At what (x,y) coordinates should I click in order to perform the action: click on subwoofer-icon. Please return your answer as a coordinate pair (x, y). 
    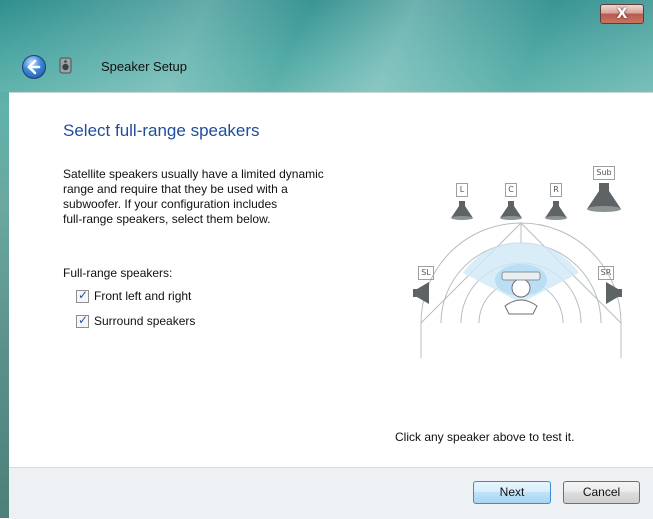
    Looking at the image, I should click on (604, 197).